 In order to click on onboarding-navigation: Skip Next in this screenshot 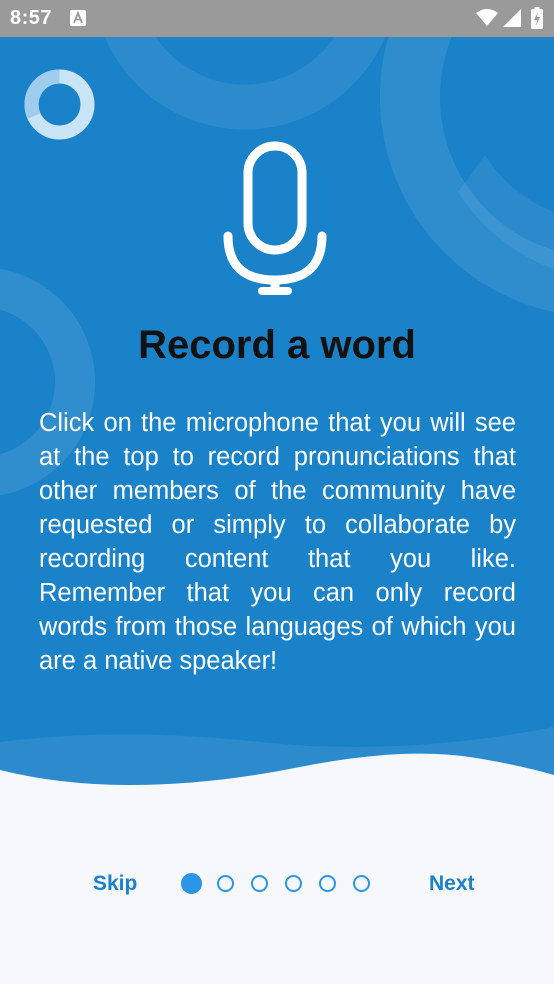, I will do `click(277, 885)`.